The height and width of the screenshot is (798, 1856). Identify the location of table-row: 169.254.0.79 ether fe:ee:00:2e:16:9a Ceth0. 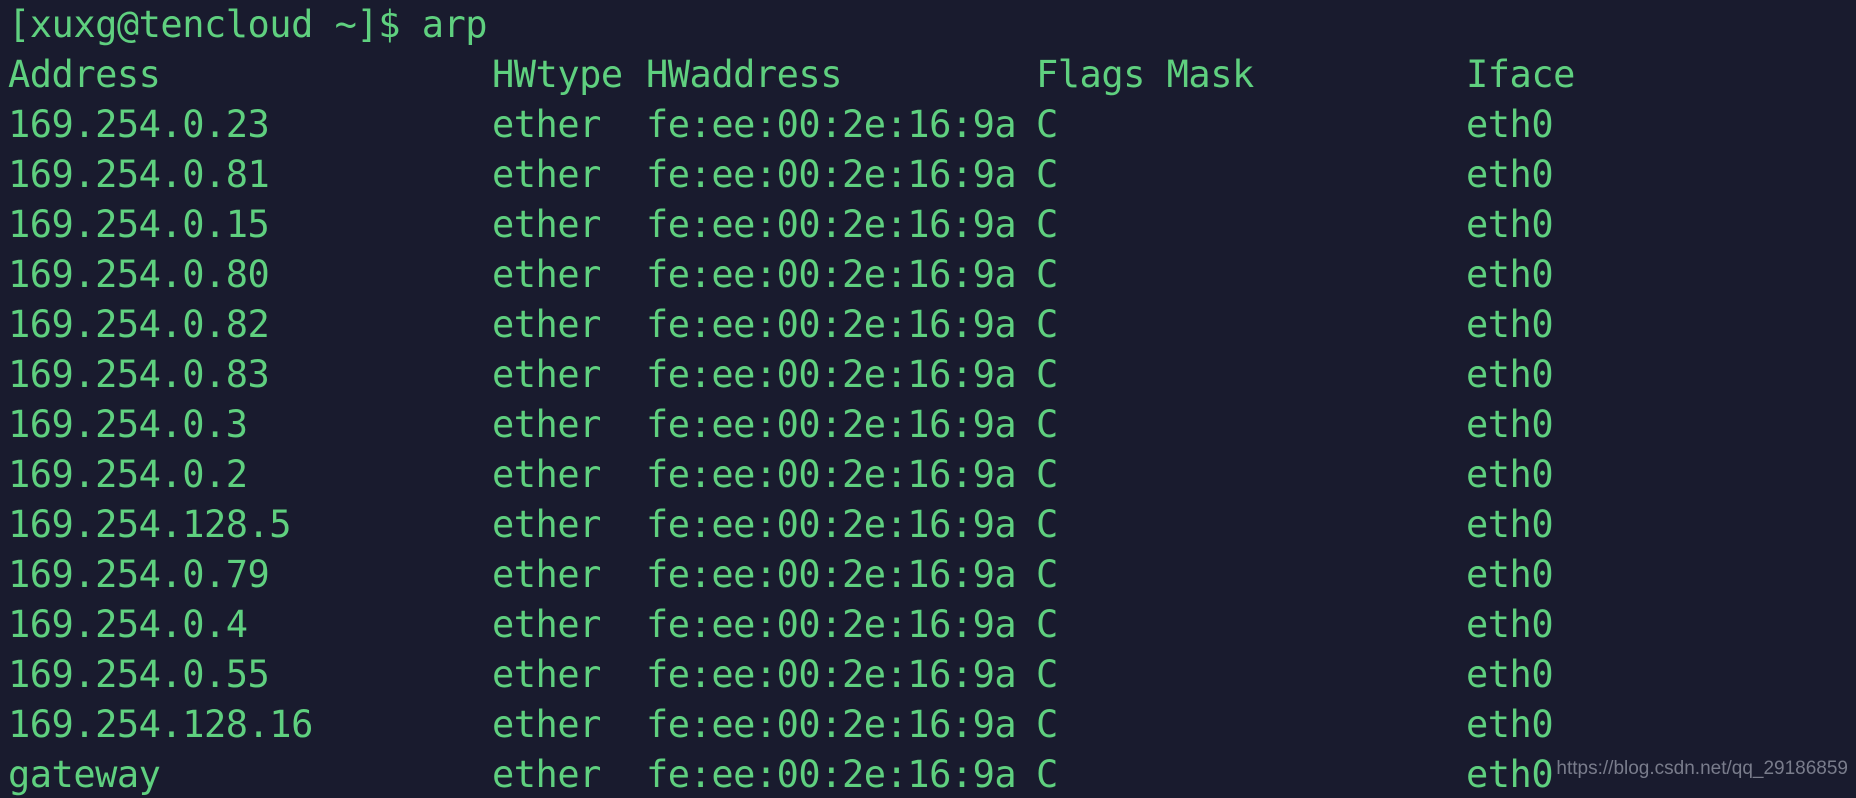
(928, 575).